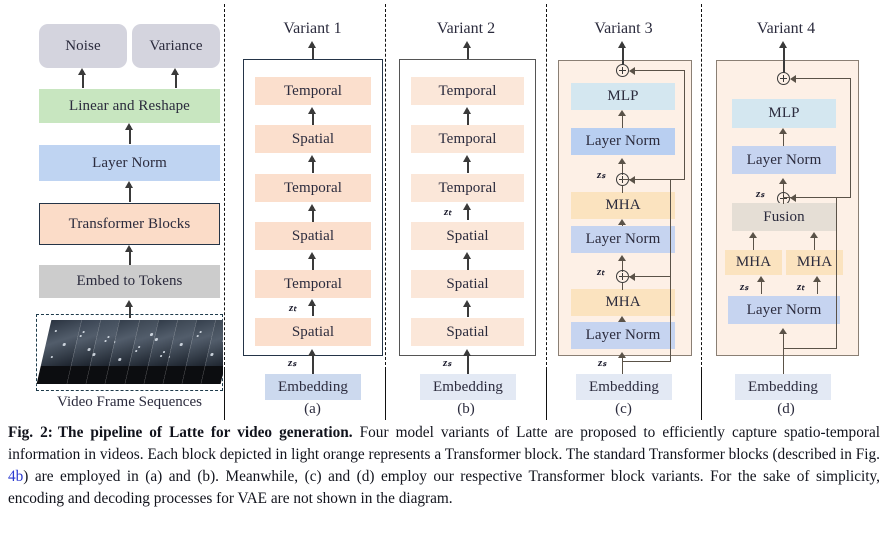 This screenshot has height=551, width=885. What do you see at coordinates (761, 279) in the screenshot?
I see `variant-4-arrow-ln-mhaL-head` at bounding box center [761, 279].